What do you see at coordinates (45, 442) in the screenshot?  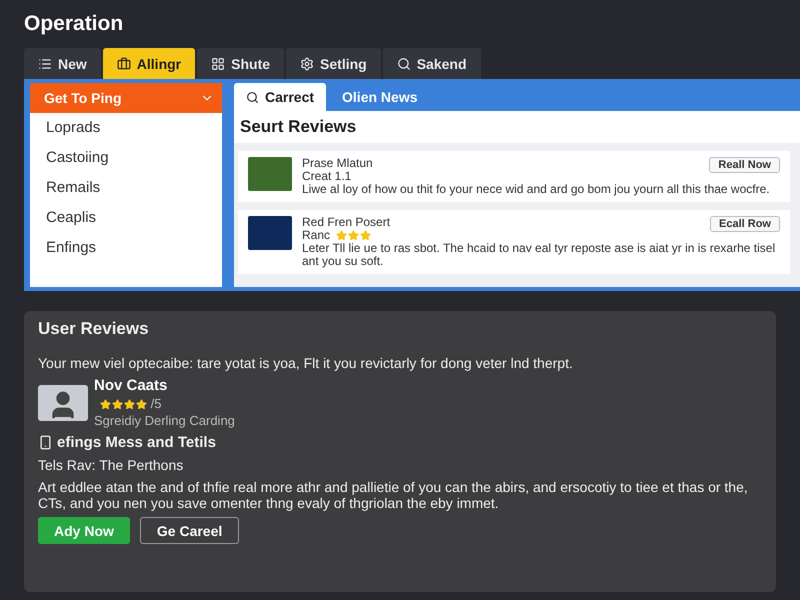 I see `phone-icon` at bounding box center [45, 442].